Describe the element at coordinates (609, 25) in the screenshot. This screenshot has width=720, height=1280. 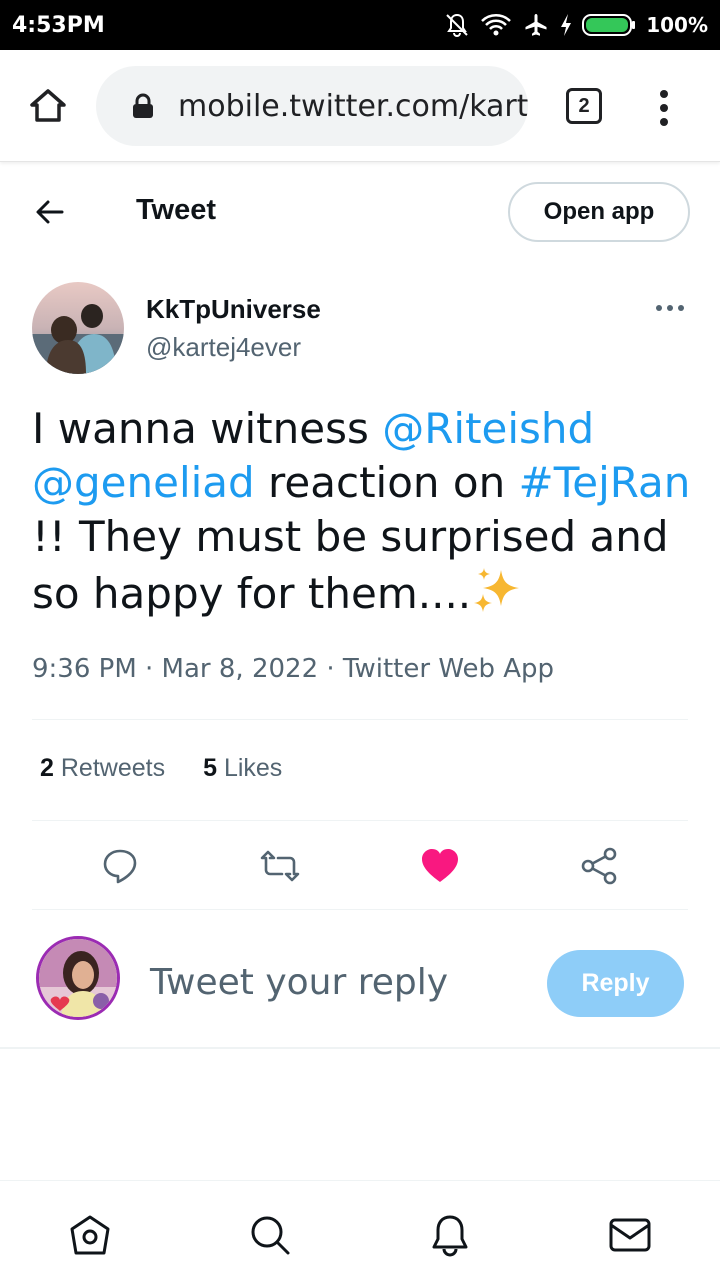
I see `battery-icon` at that location.